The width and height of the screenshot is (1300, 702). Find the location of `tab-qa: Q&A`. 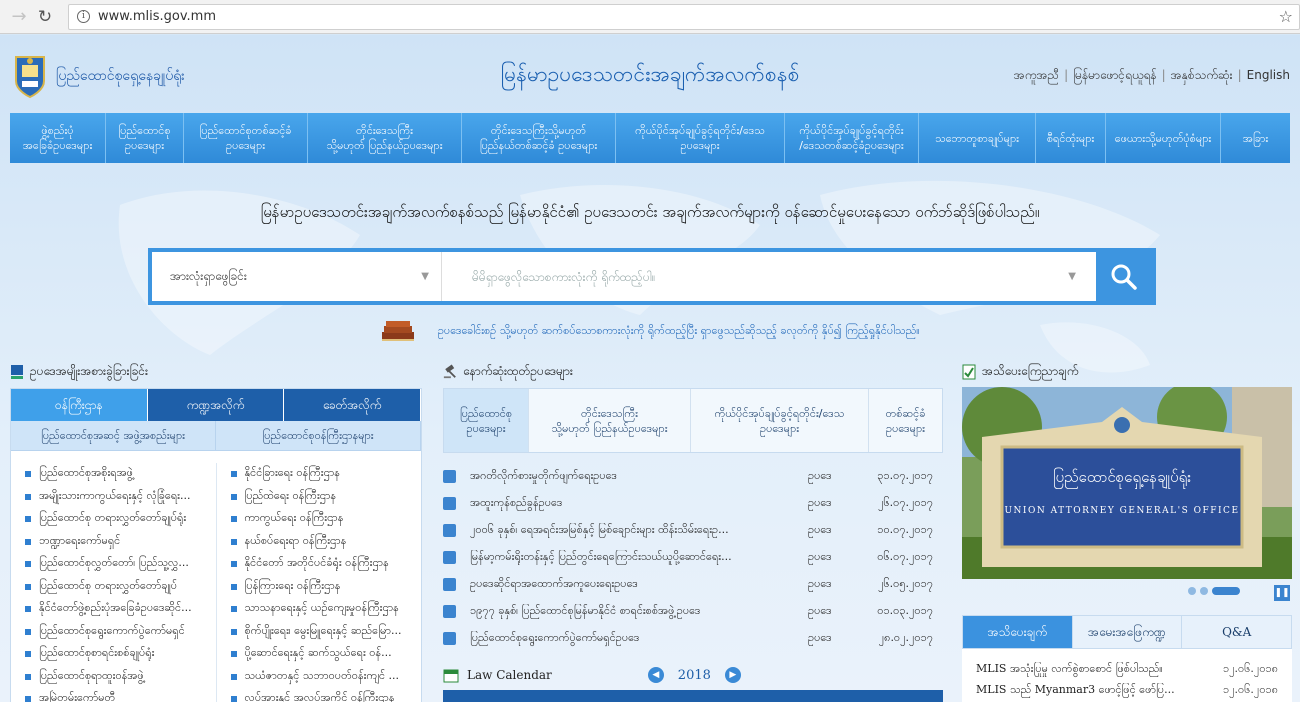

tab-qa: Q&A is located at coordinates (1237, 632).